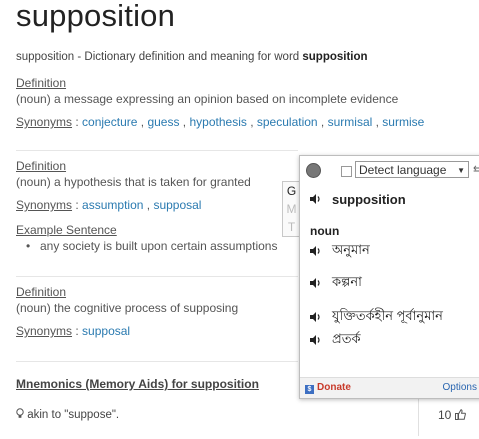 The image size is (479, 439). What do you see at coordinates (41, 292) in the screenshot?
I see `definition-heading-3: Definition` at bounding box center [41, 292].